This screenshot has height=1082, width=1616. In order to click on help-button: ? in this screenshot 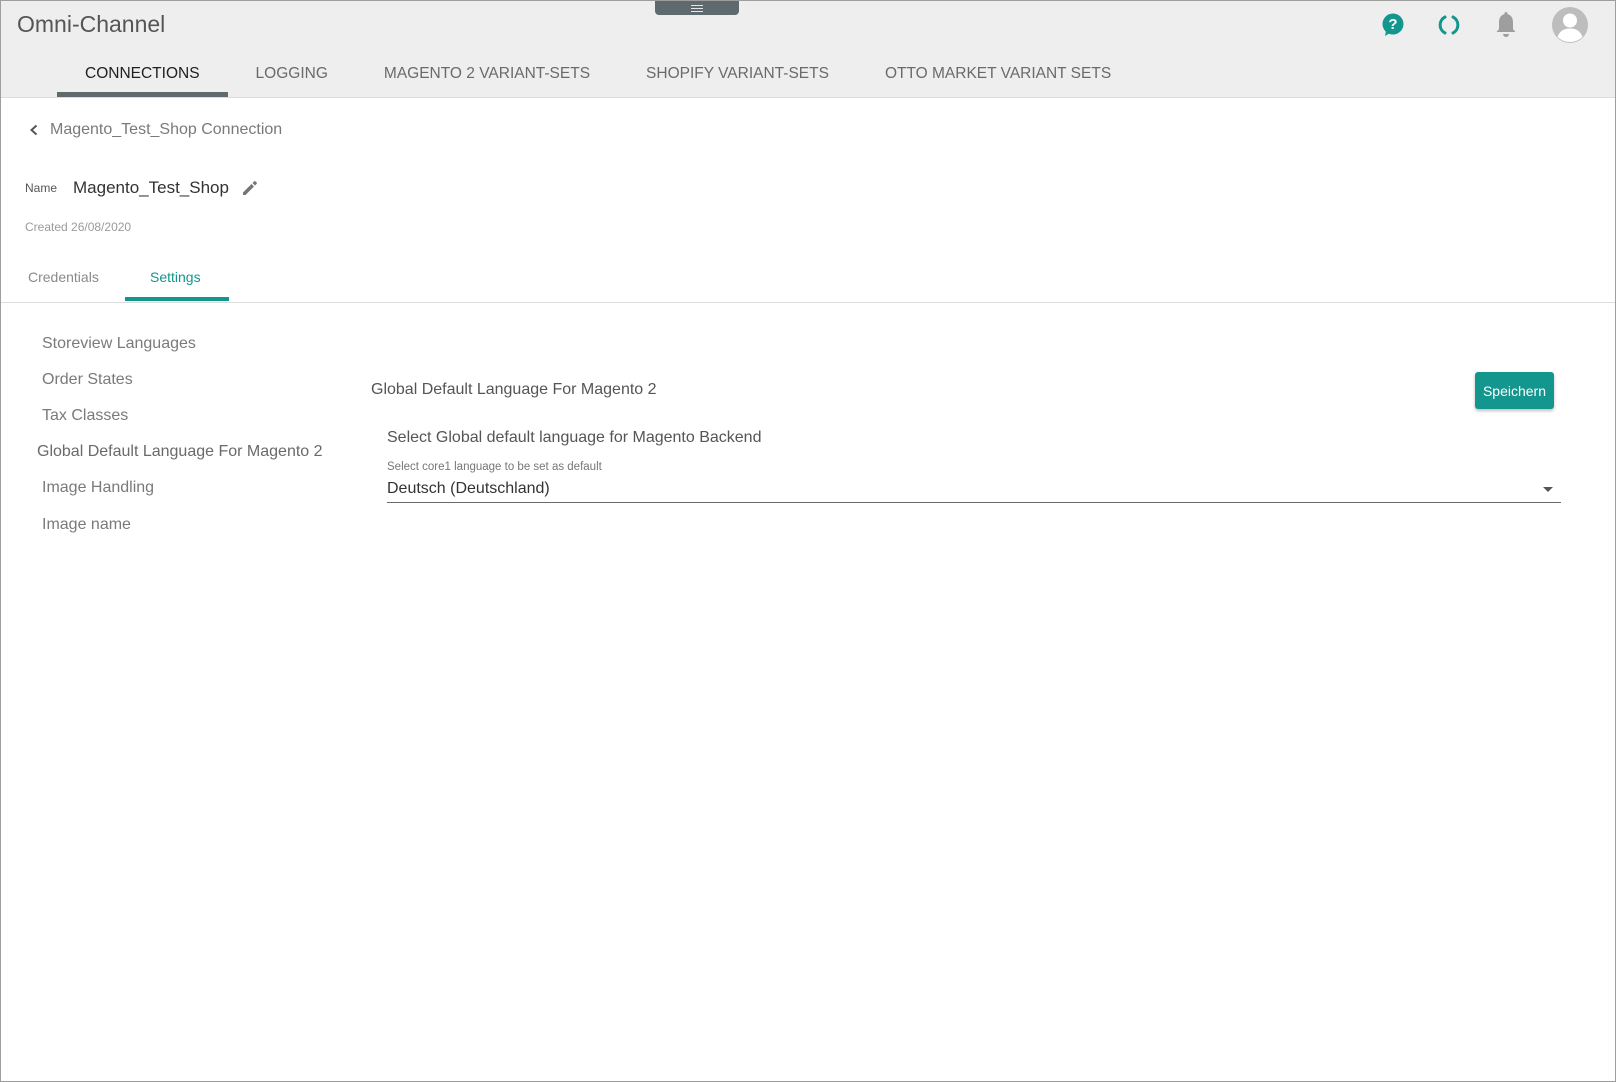, I will do `click(1393, 25)`.